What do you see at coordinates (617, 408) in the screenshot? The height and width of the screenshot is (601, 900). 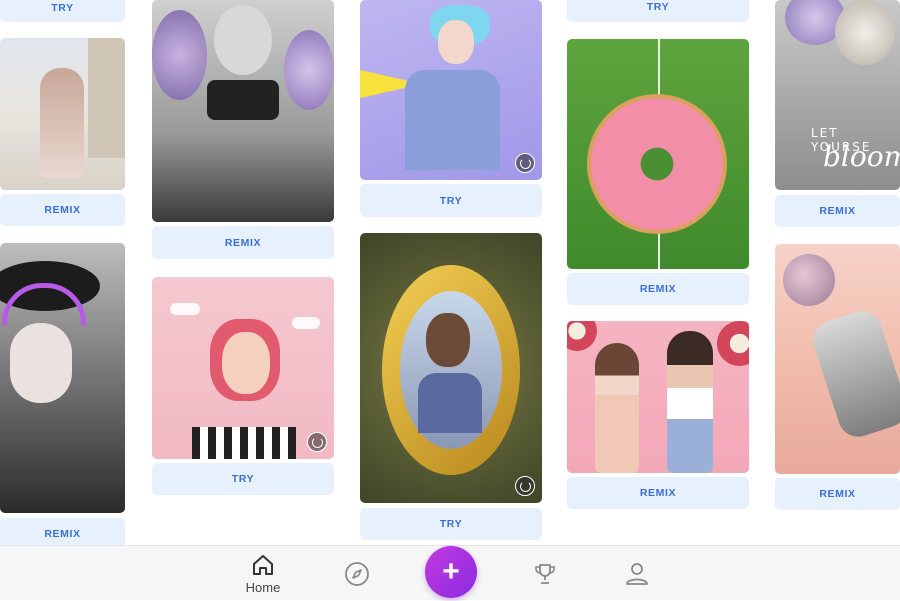 I see `person-left` at bounding box center [617, 408].